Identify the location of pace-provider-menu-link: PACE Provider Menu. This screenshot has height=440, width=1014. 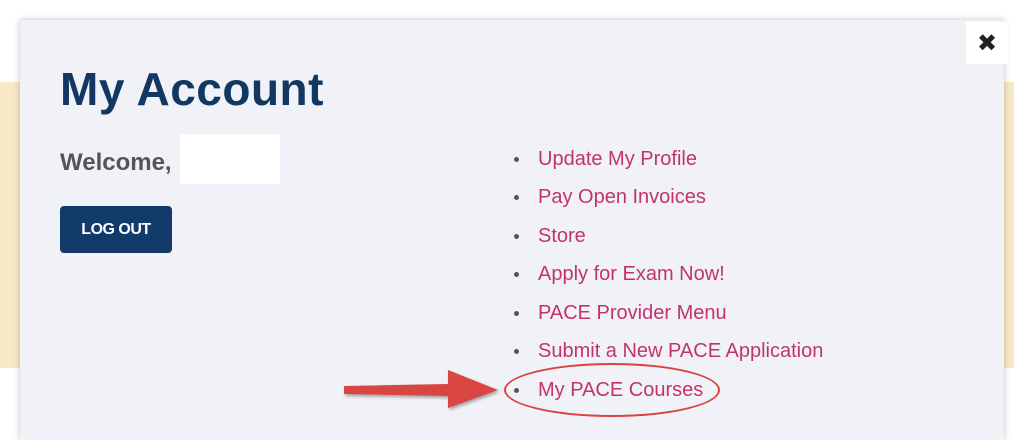
(632, 313).